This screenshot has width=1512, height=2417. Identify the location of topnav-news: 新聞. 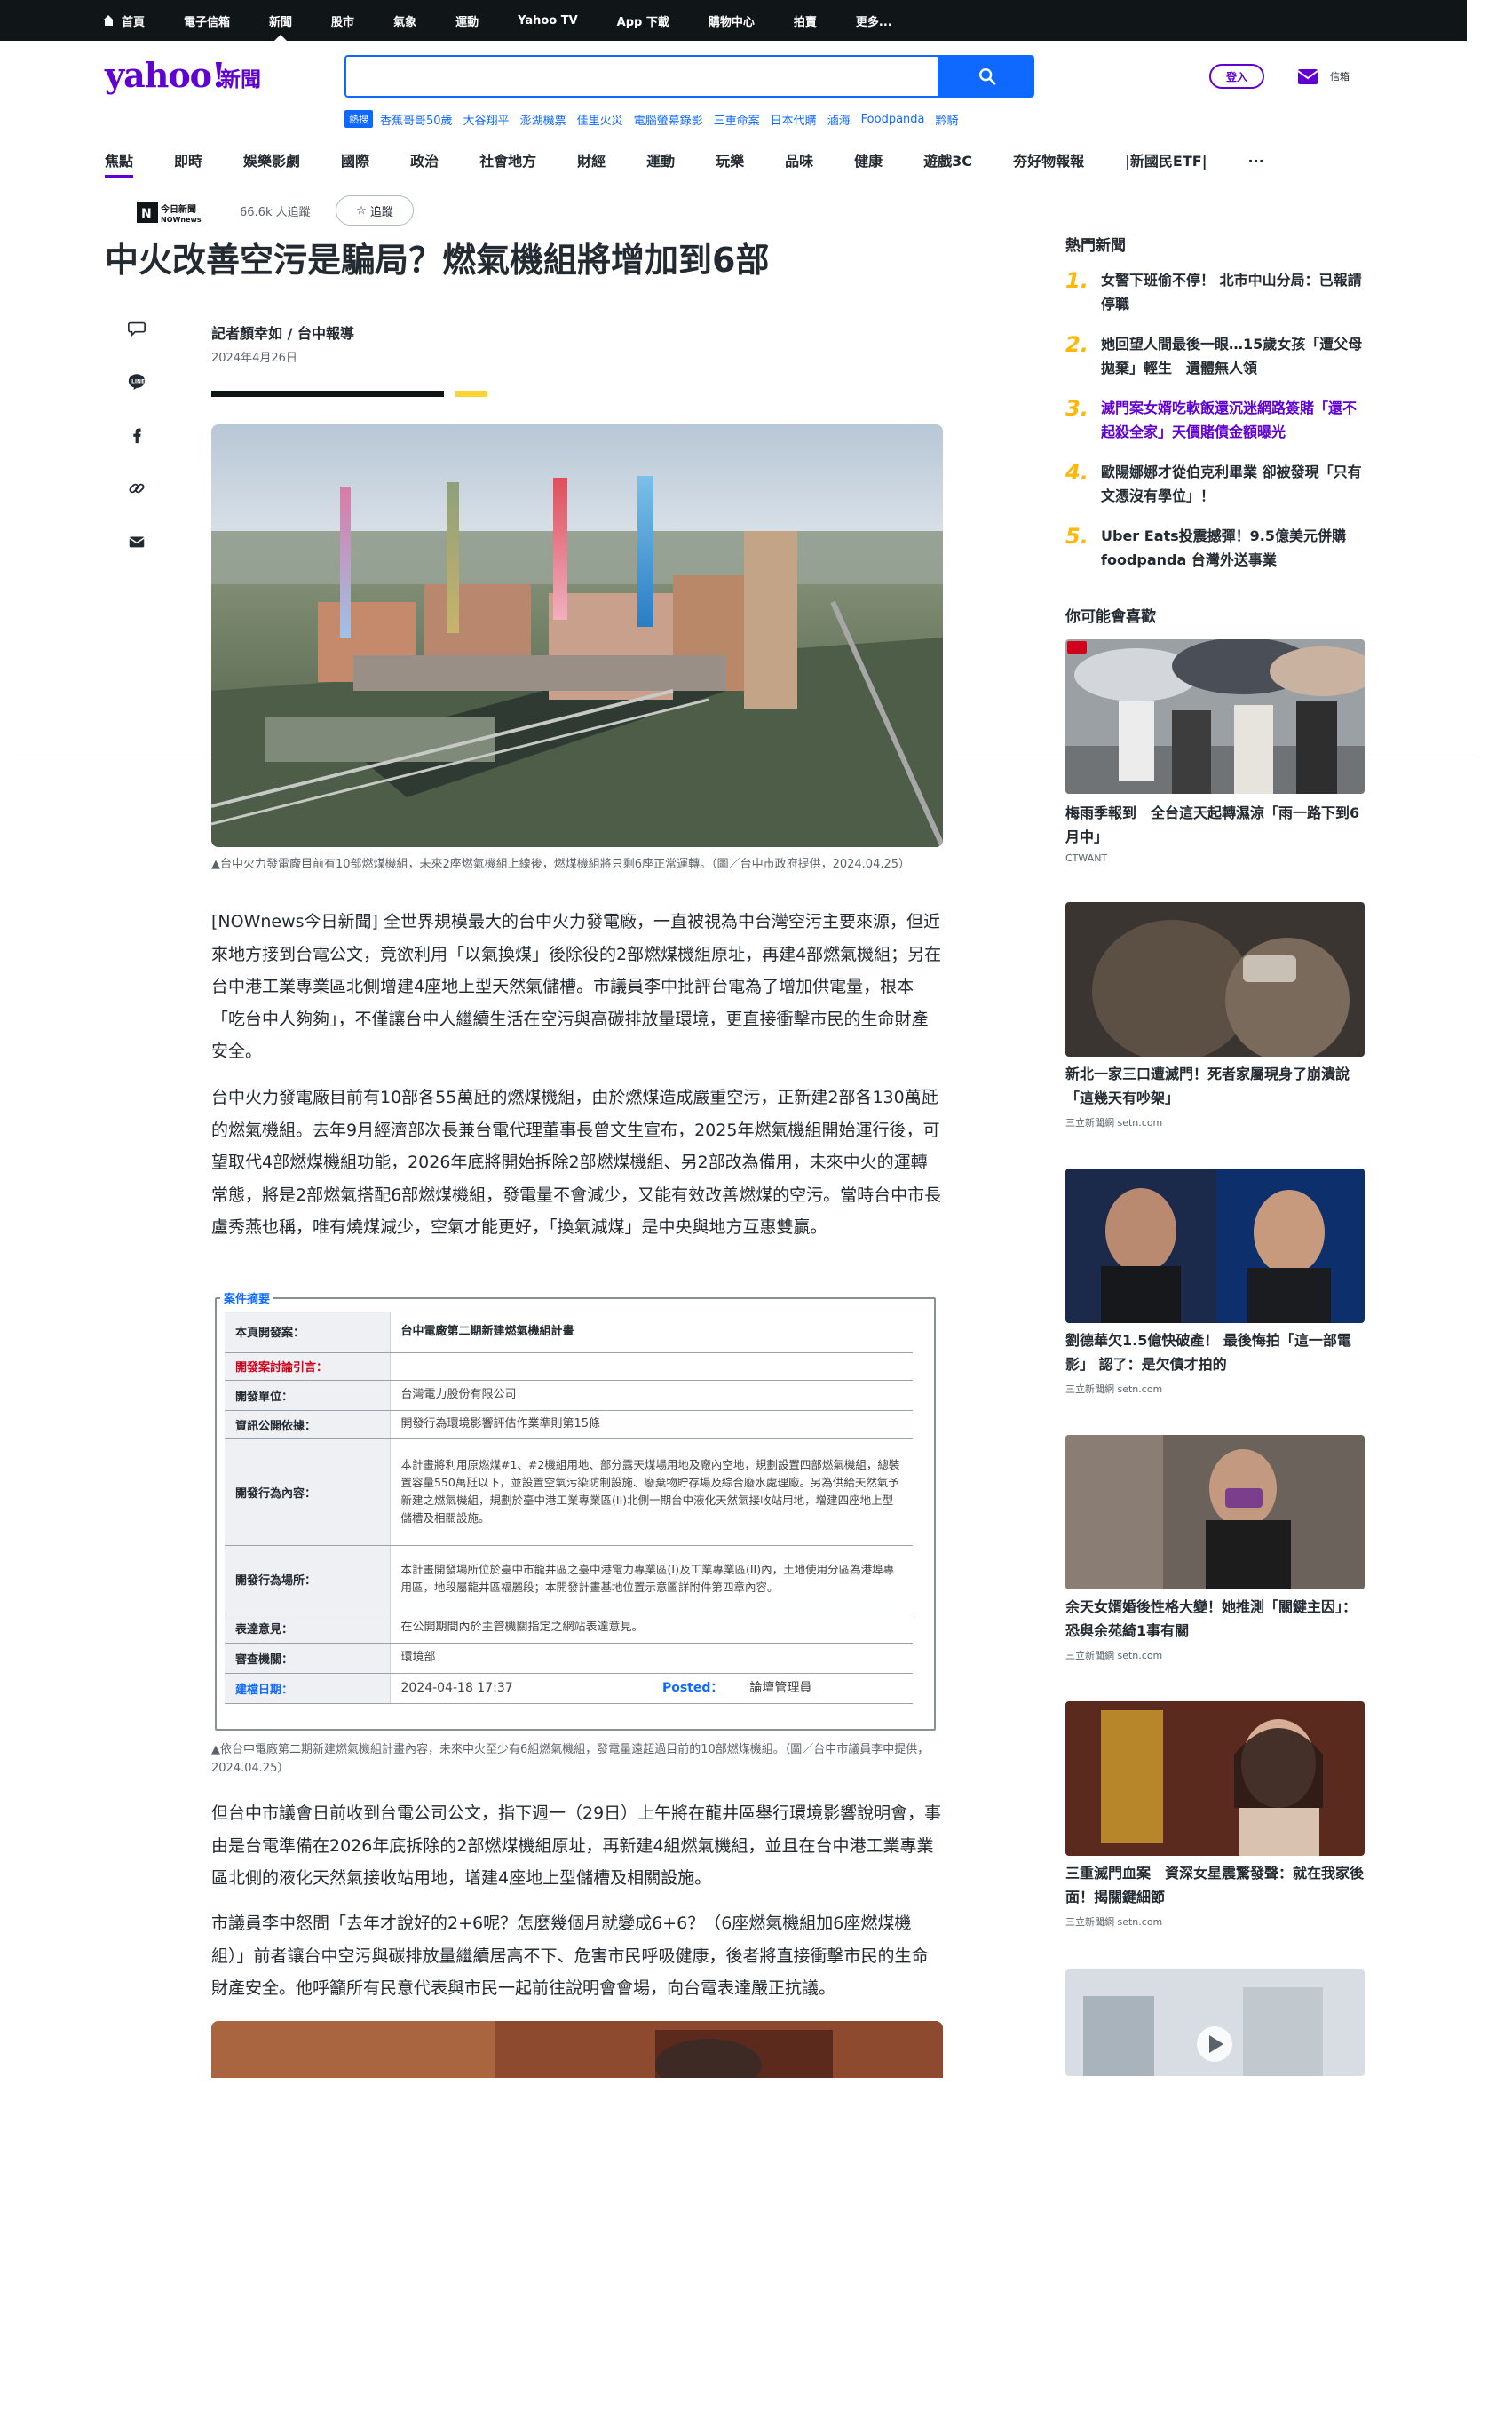
(280, 20).